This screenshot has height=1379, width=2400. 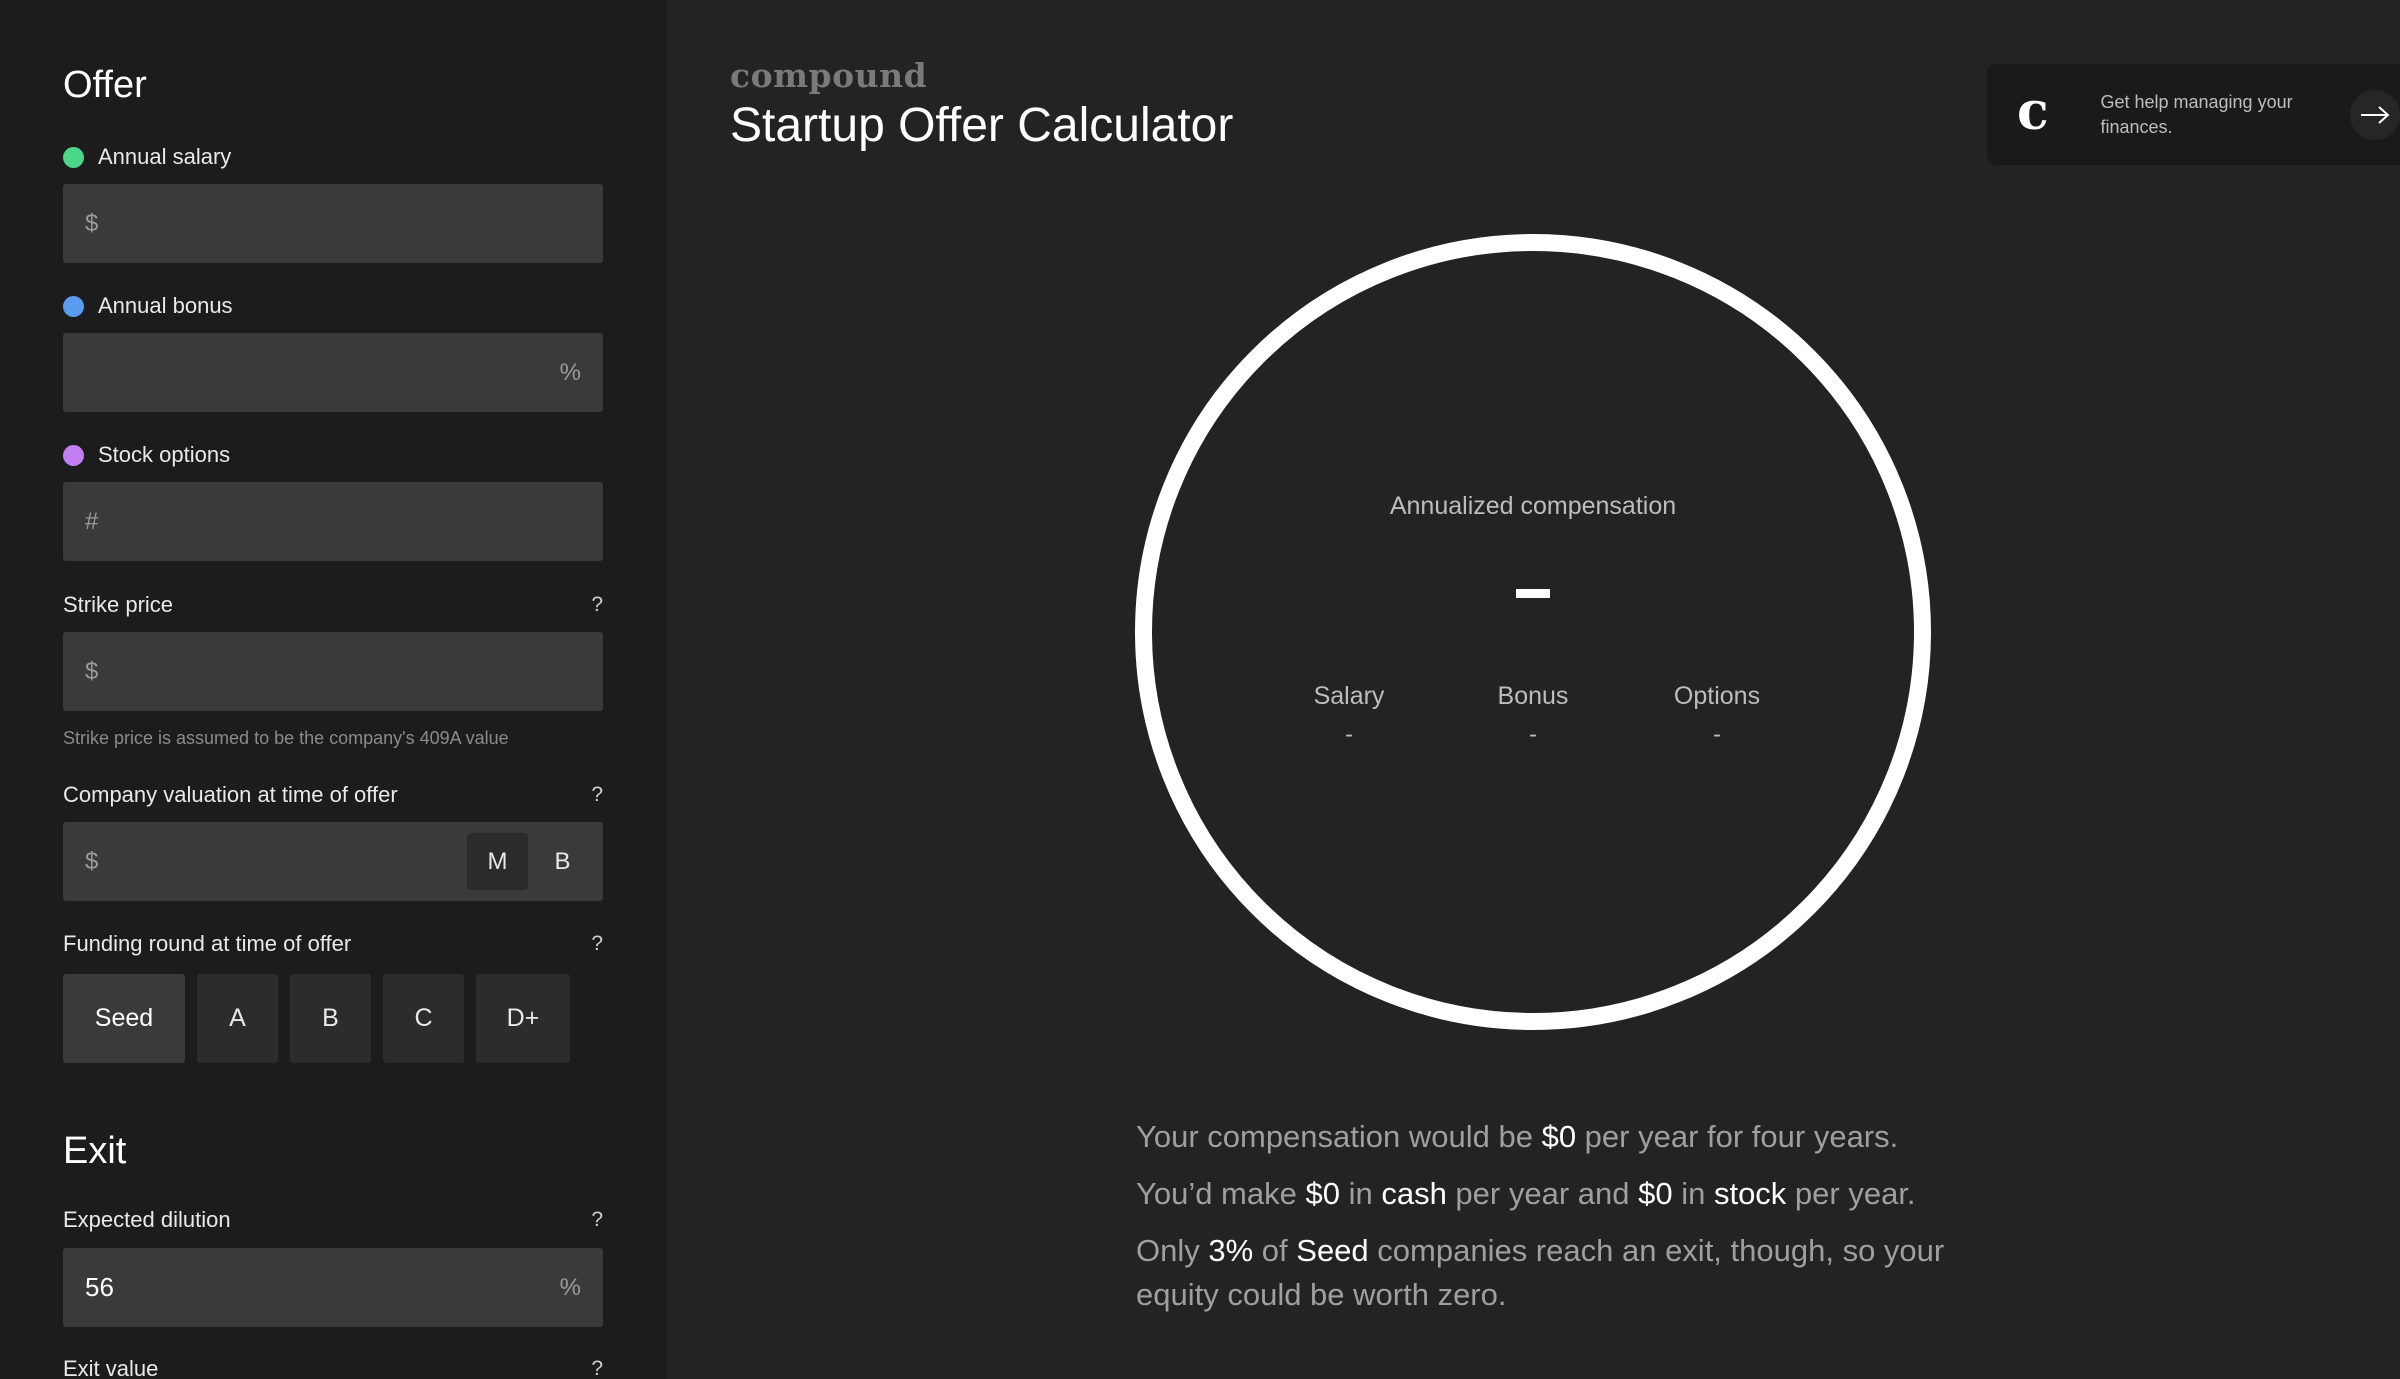 I want to click on annual-salary-label-text: Annual salary, so click(x=165, y=156).